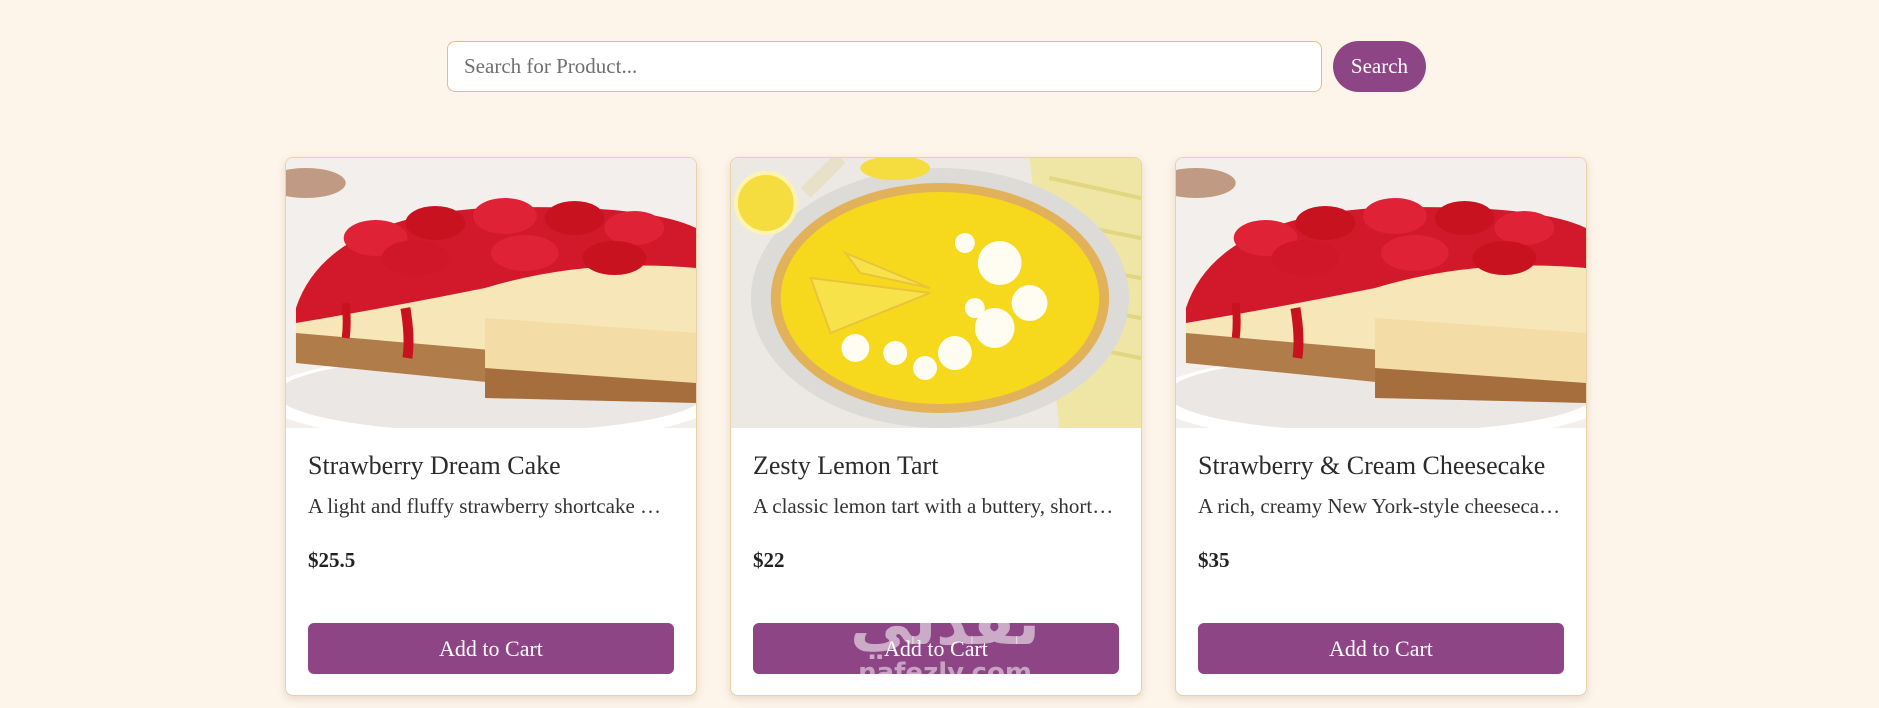 The height and width of the screenshot is (708, 1879). Describe the element at coordinates (332, 560) in the screenshot. I see `product-price: $25.5` at that location.